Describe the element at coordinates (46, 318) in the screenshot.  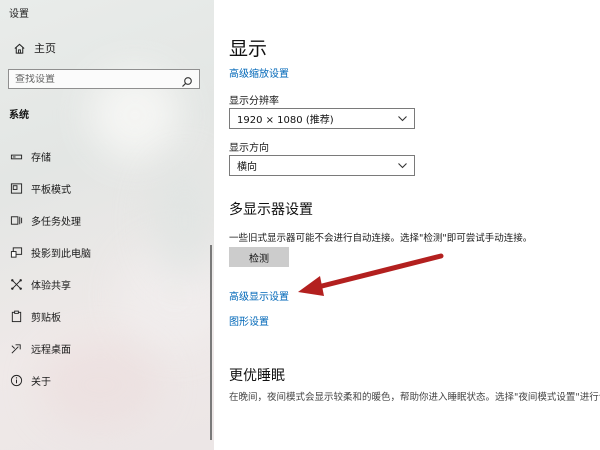
I see `sidebar-item-label: 剪贴板` at that location.